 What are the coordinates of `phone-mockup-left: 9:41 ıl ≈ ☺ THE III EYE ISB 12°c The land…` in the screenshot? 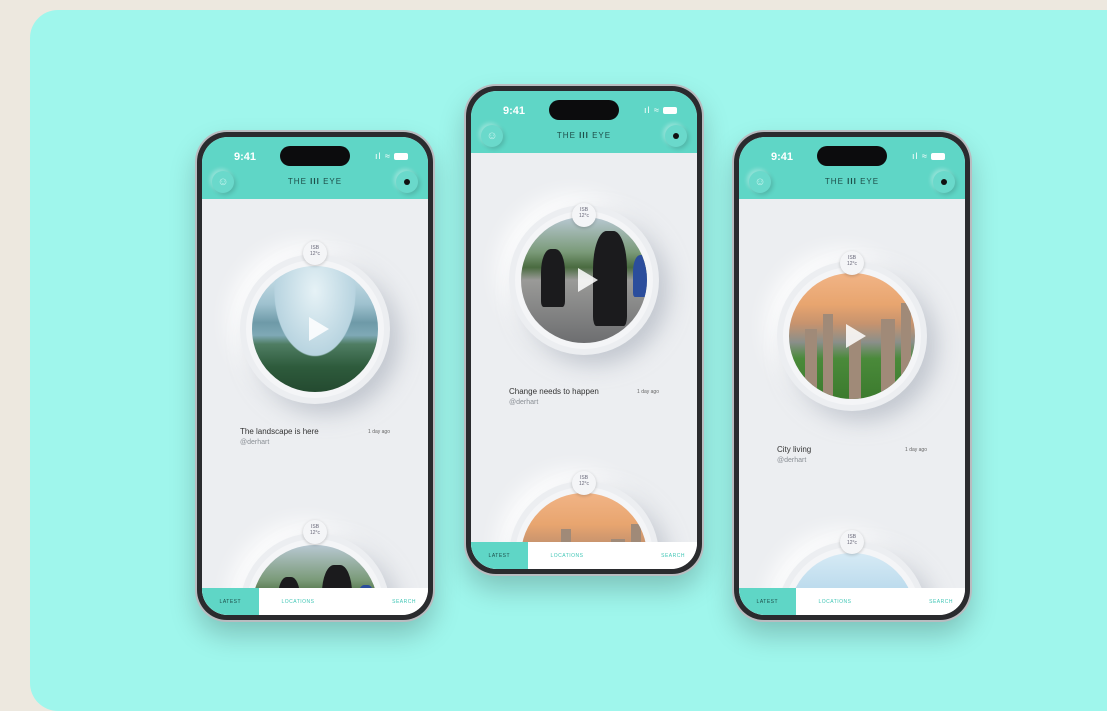 It's located at (315, 376).